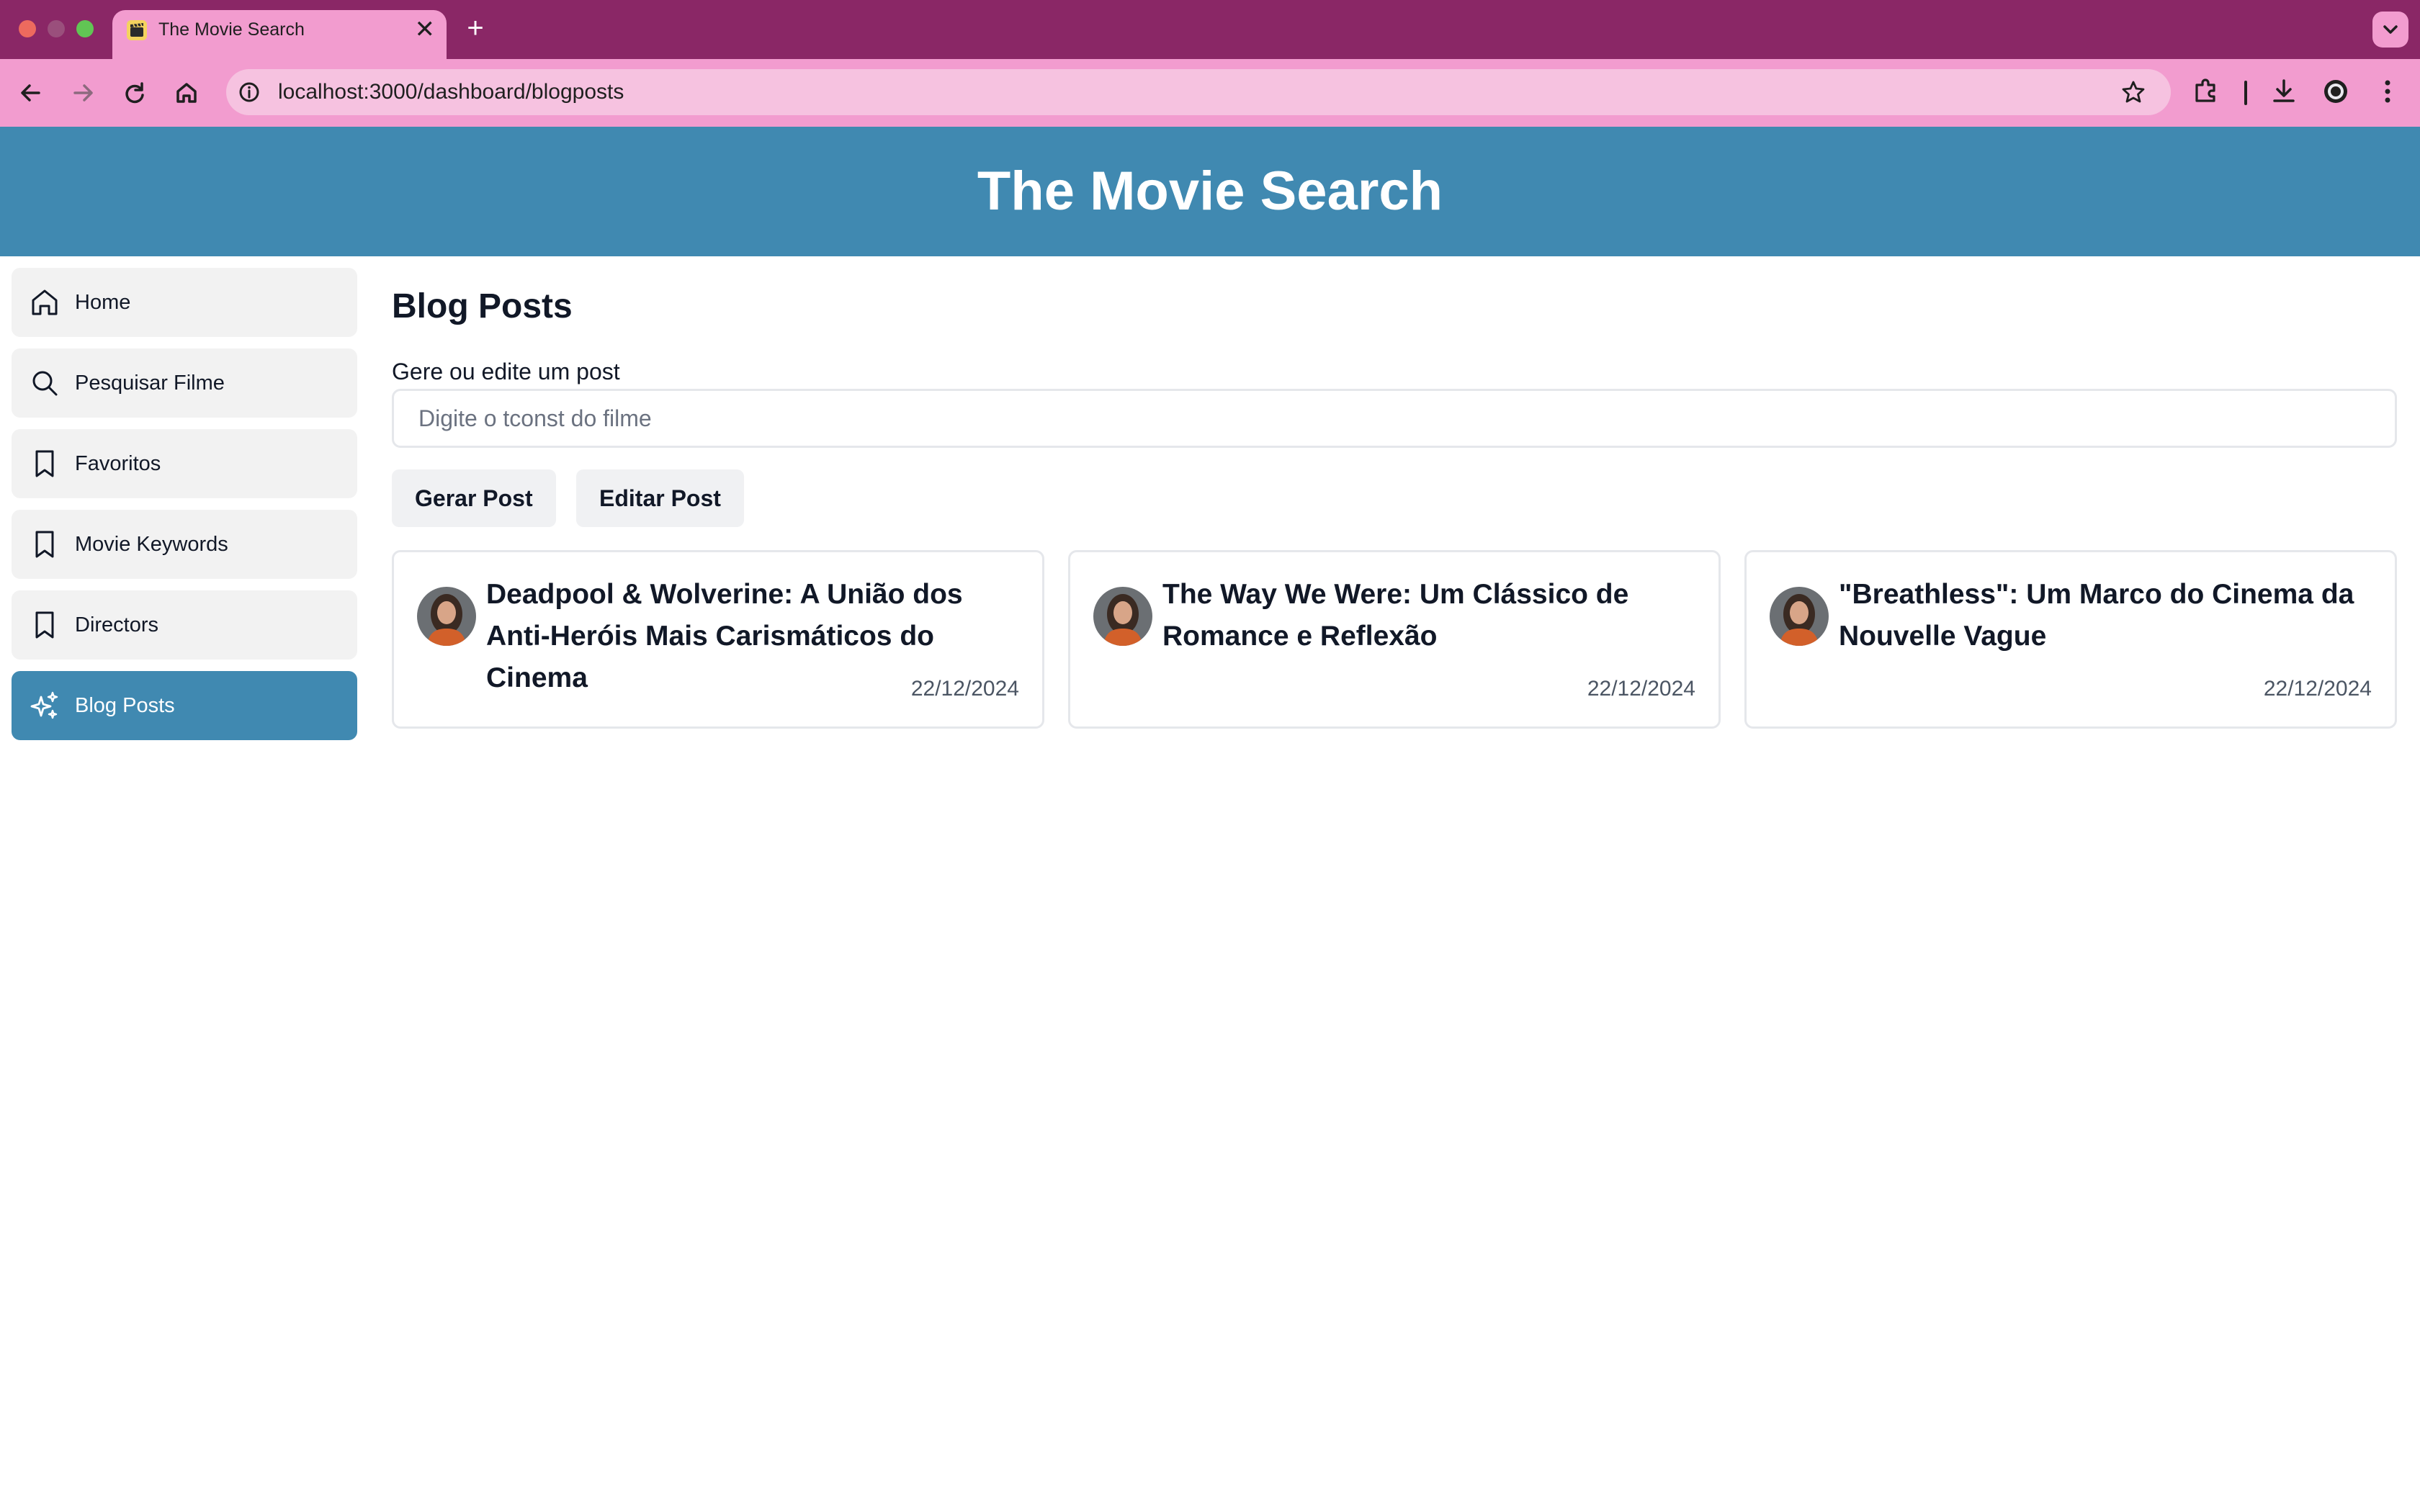 The height and width of the screenshot is (1512, 2420). Describe the element at coordinates (474, 498) in the screenshot. I see `generate-post-button: Gerar Post` at that location.